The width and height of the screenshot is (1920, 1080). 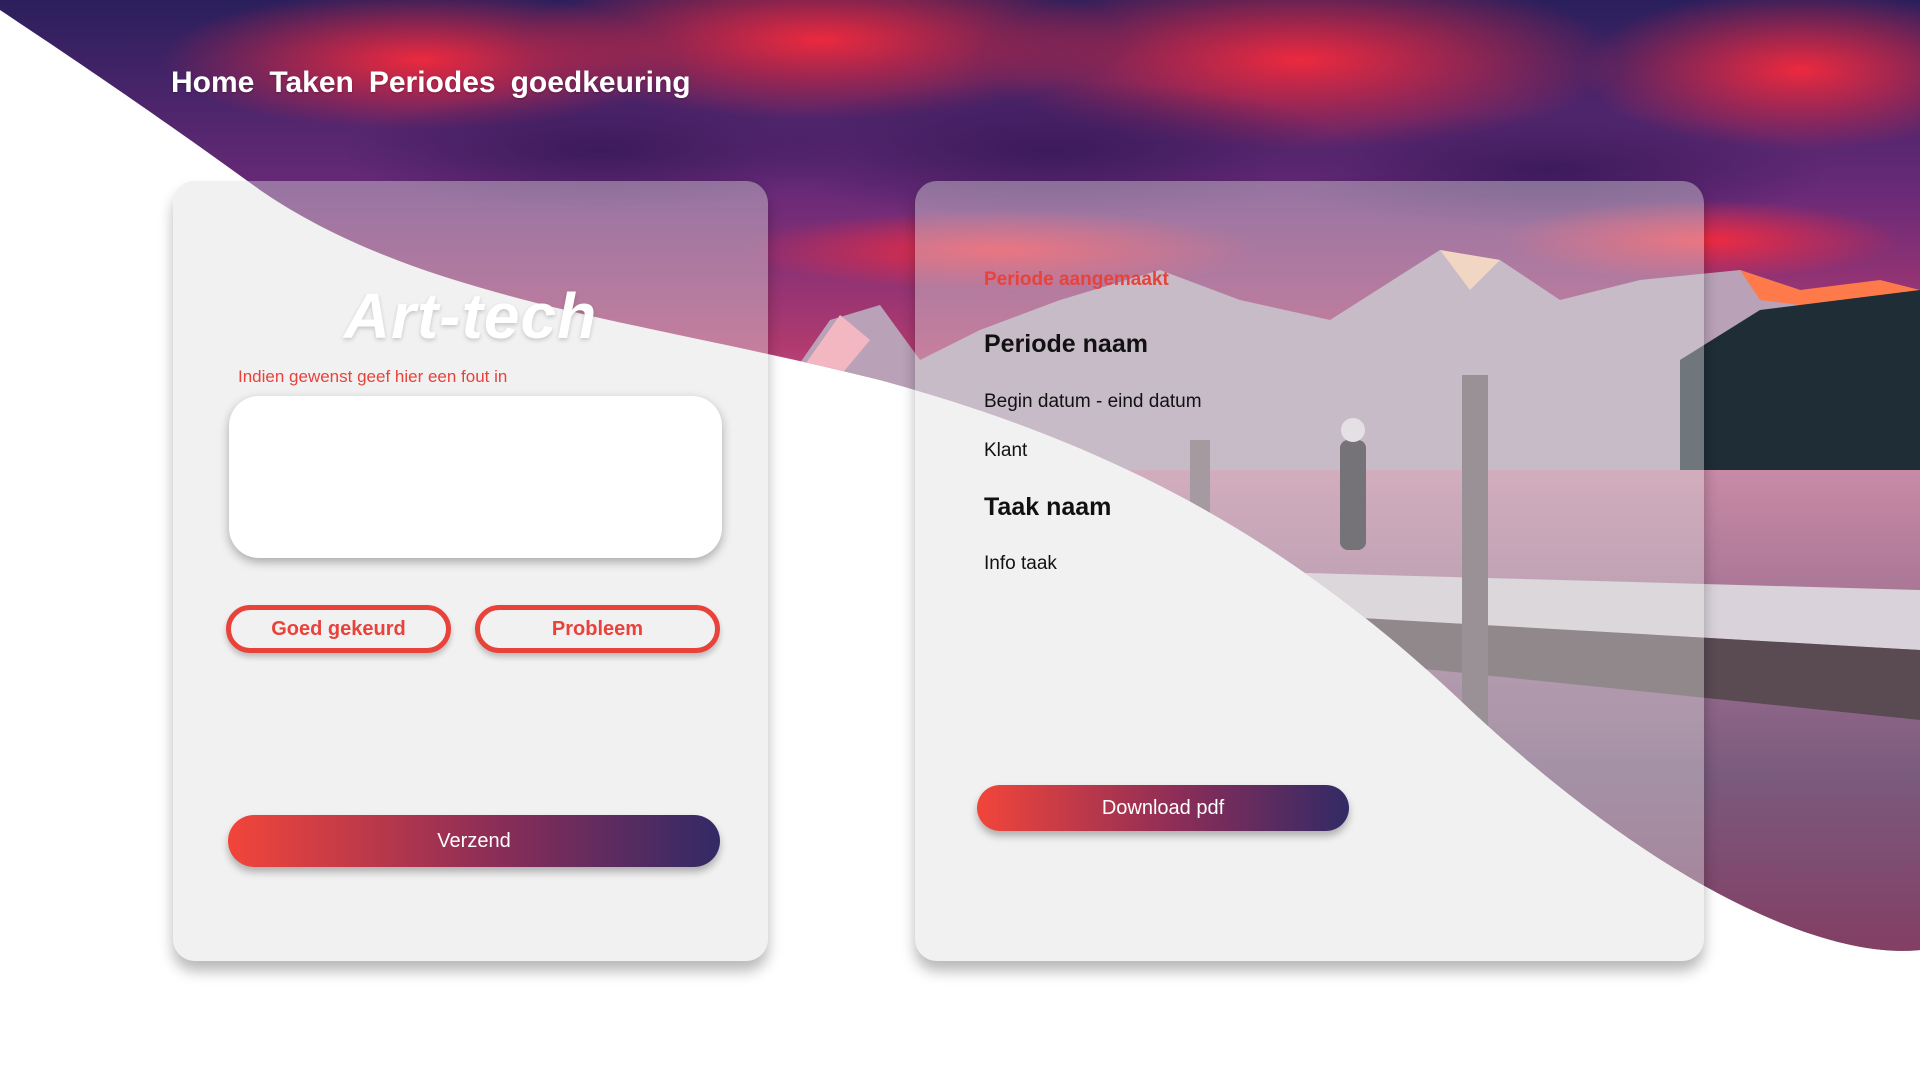 I want to click on top-navigation: Home Taken Periodes goedkeuring, so click(x=431, y=83).